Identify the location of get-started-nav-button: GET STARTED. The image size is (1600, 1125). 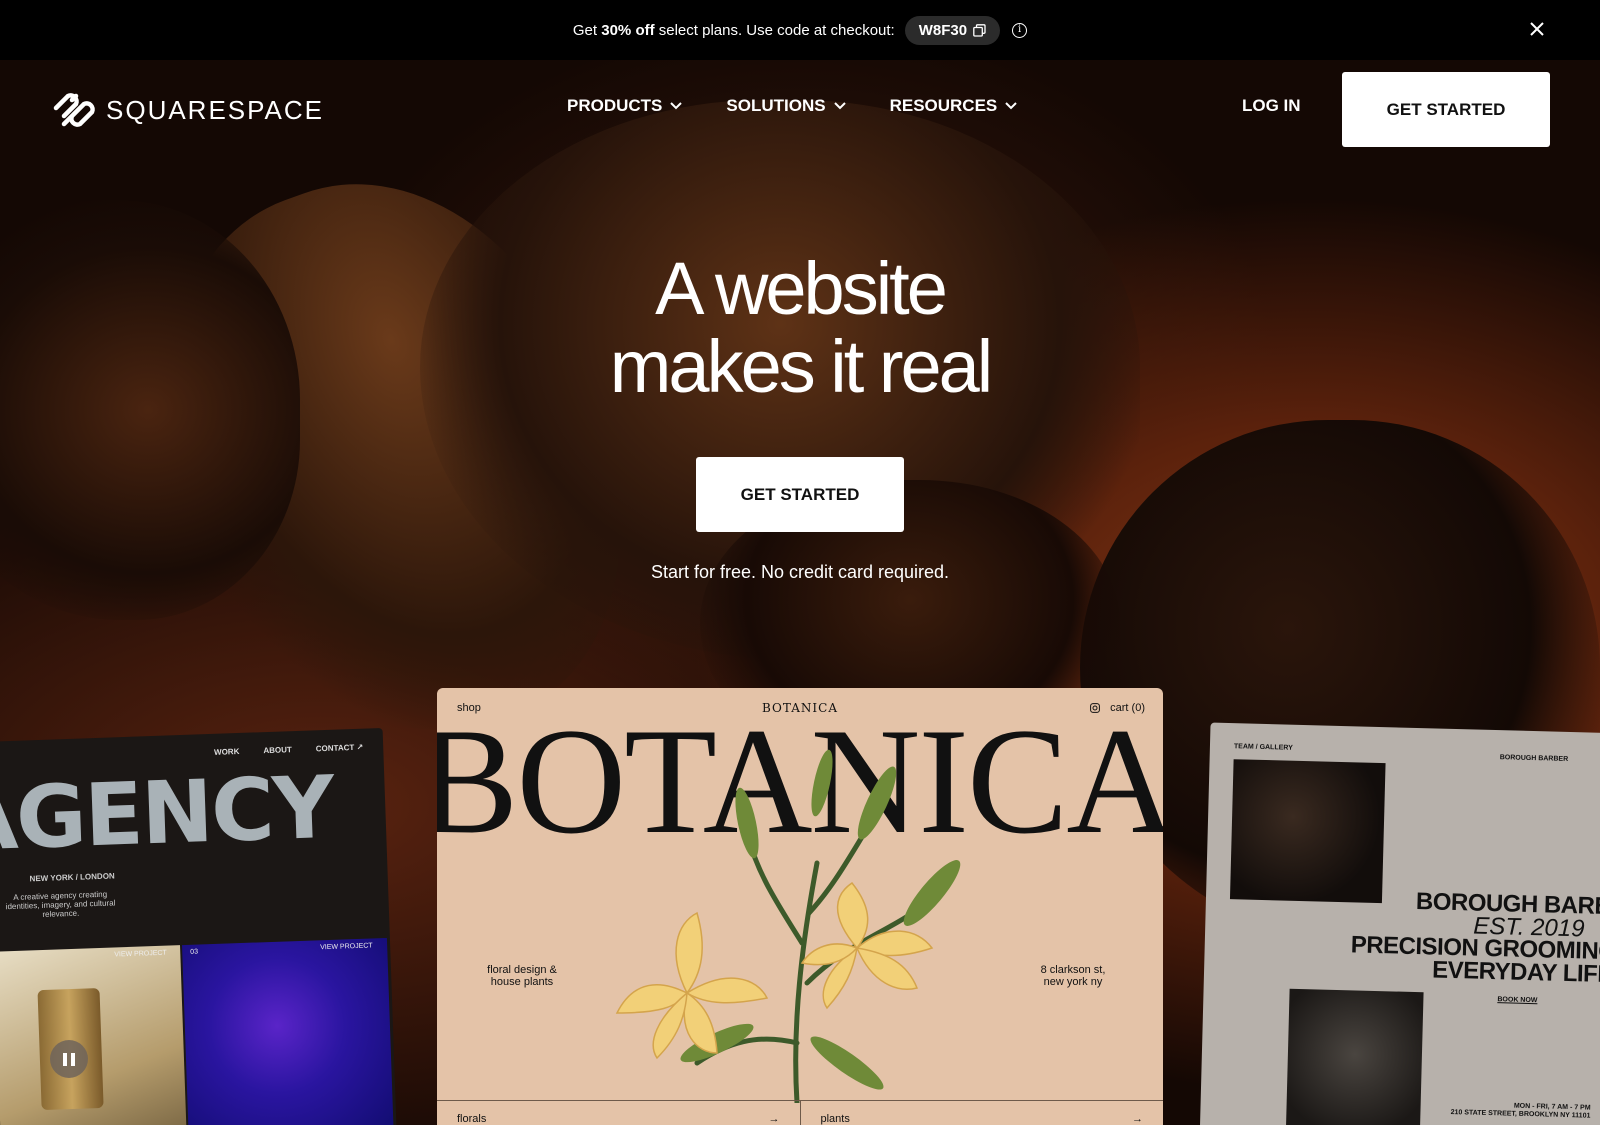
(1446, 109).